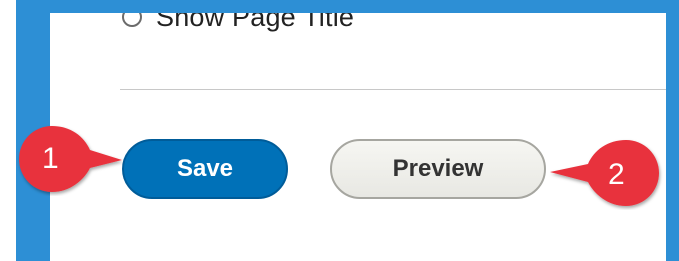 The height and width of the screenshot is (261, 679). What do you see at coordinates (255, 22) in the screenshot?
I see `show-page-title-label: Show Page Title` at bounding box center [255, 22].